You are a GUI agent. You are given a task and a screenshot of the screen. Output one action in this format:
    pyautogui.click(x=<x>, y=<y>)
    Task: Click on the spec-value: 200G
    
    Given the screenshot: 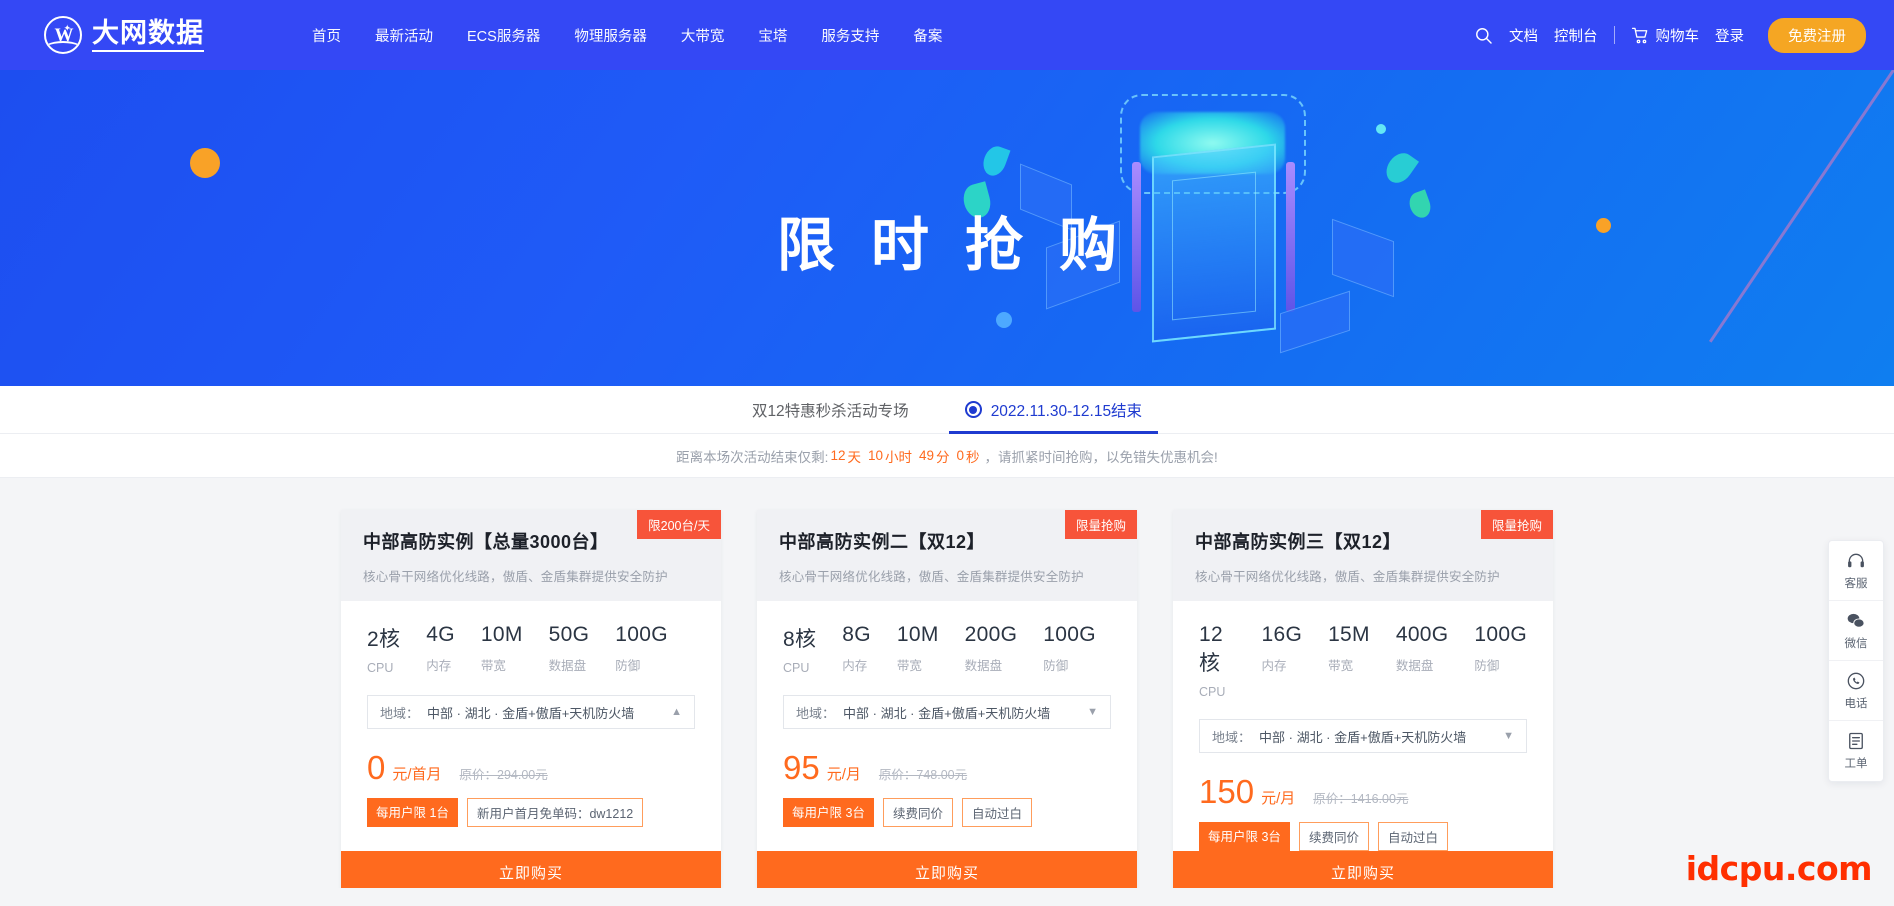 What is the action you would take?
    pyautogui.click(x=991, y=634)
    